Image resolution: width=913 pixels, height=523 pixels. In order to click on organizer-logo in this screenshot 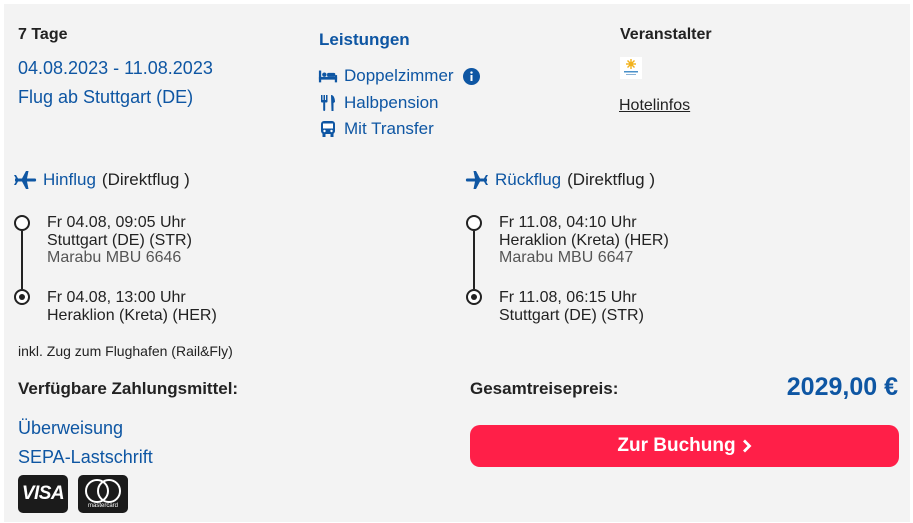, I will do `click(631, 68)`.